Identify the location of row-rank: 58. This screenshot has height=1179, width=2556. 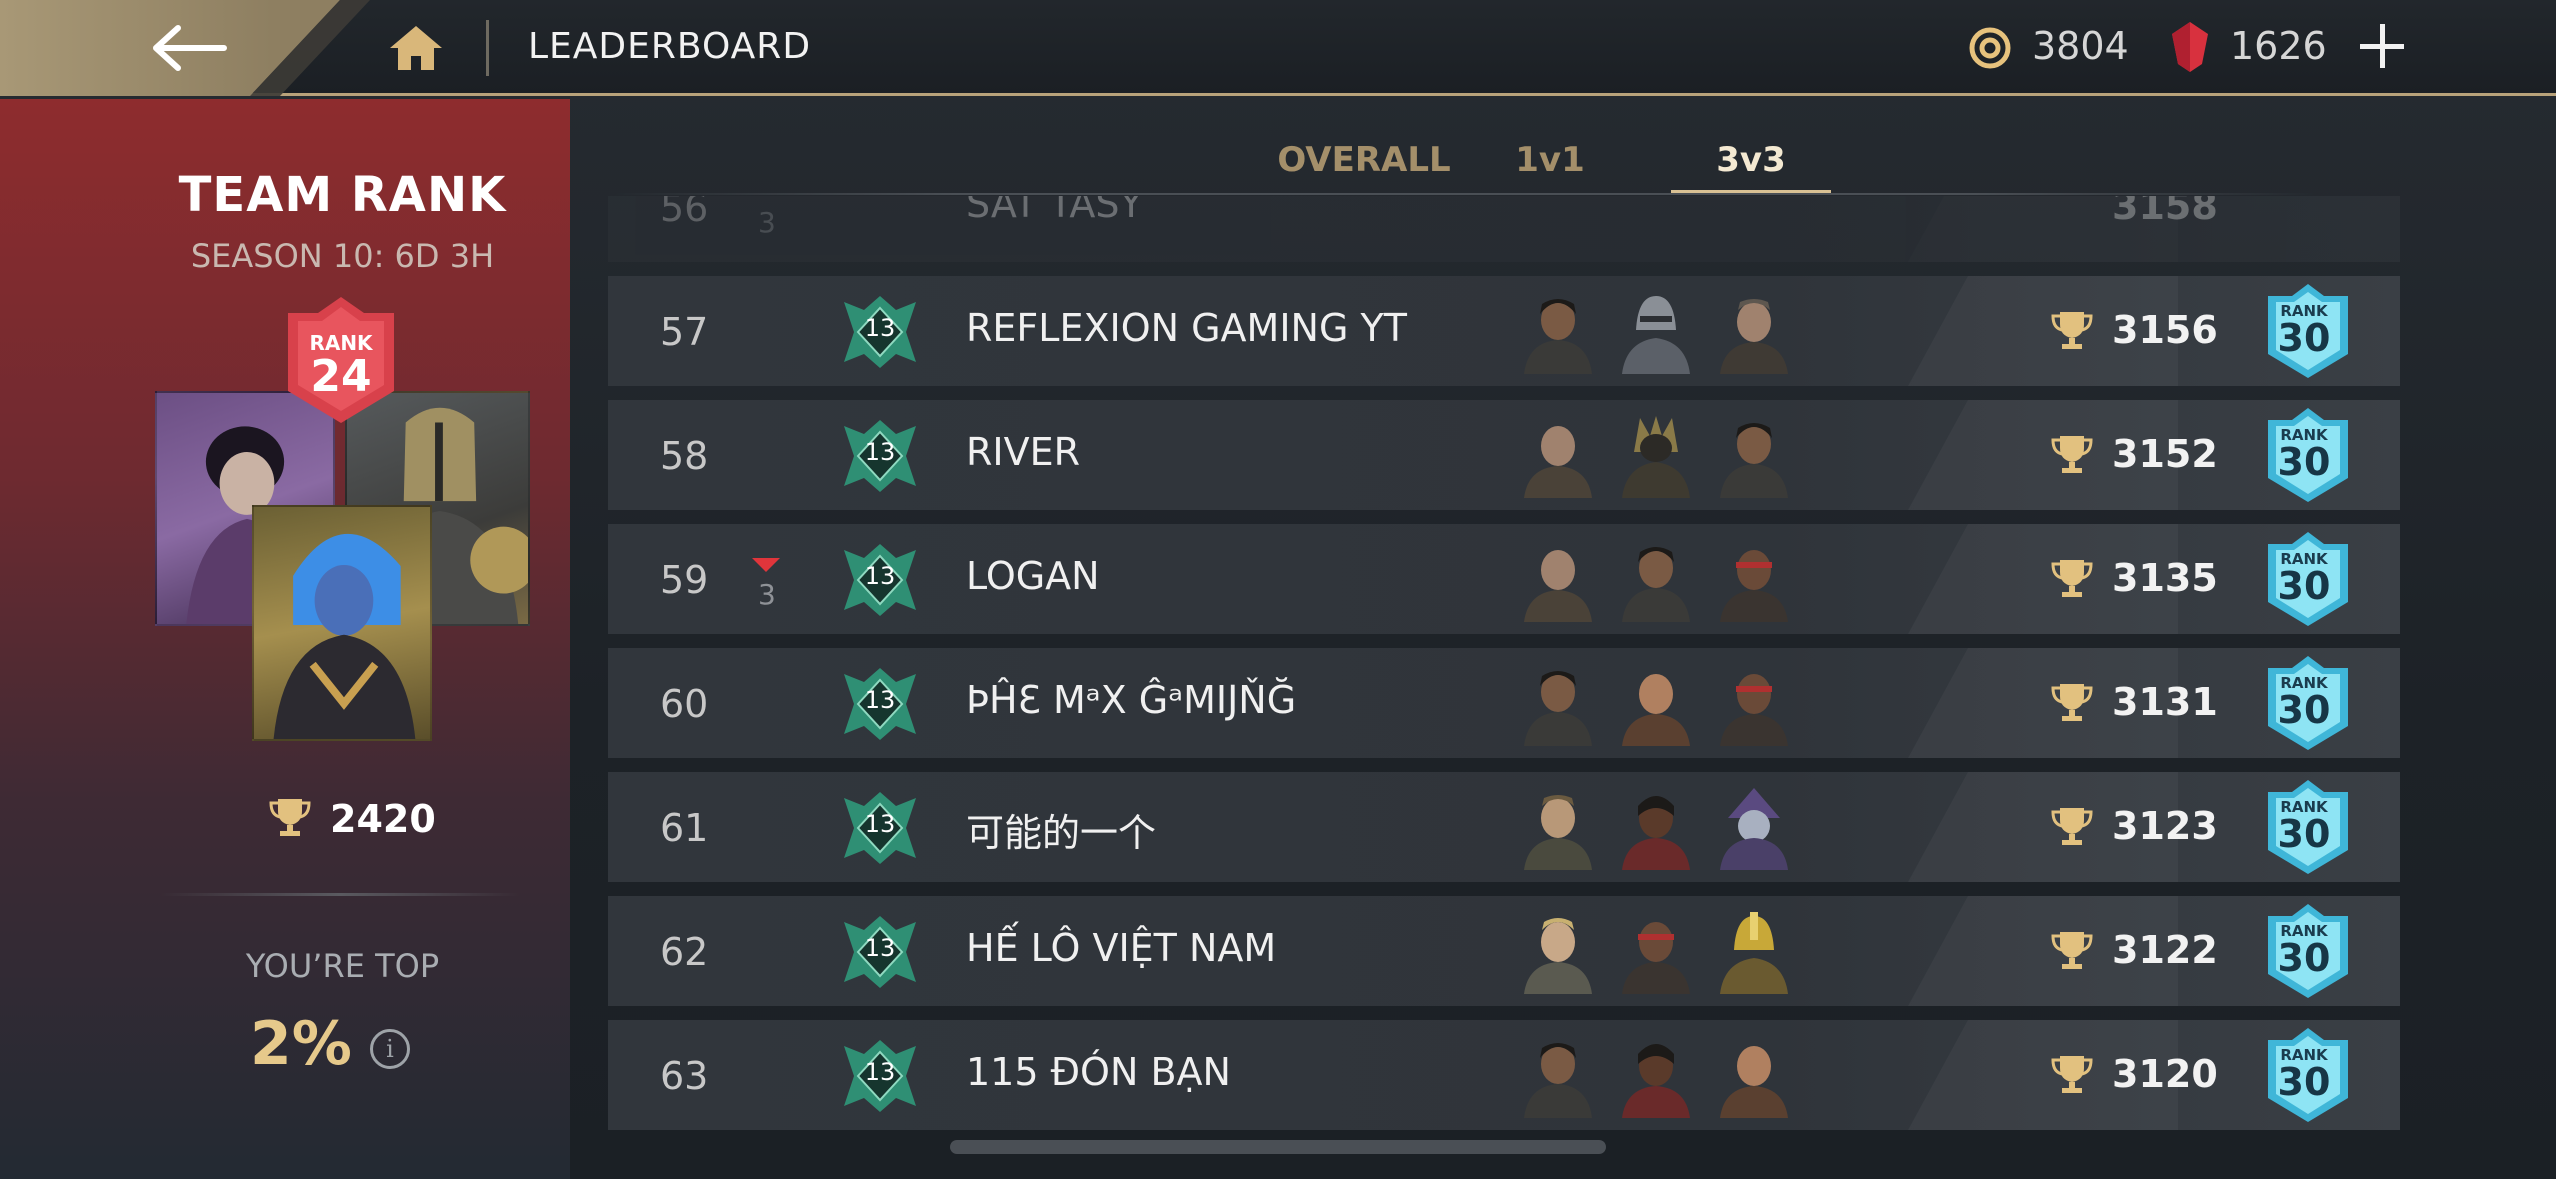
(684, 456).